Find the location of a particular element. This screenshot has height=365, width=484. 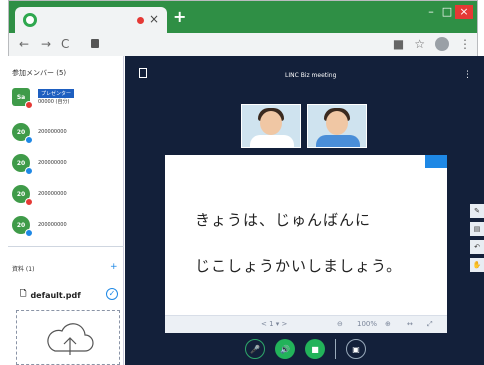

files-header: 資料 (1) is located at coordinates (23, 269).